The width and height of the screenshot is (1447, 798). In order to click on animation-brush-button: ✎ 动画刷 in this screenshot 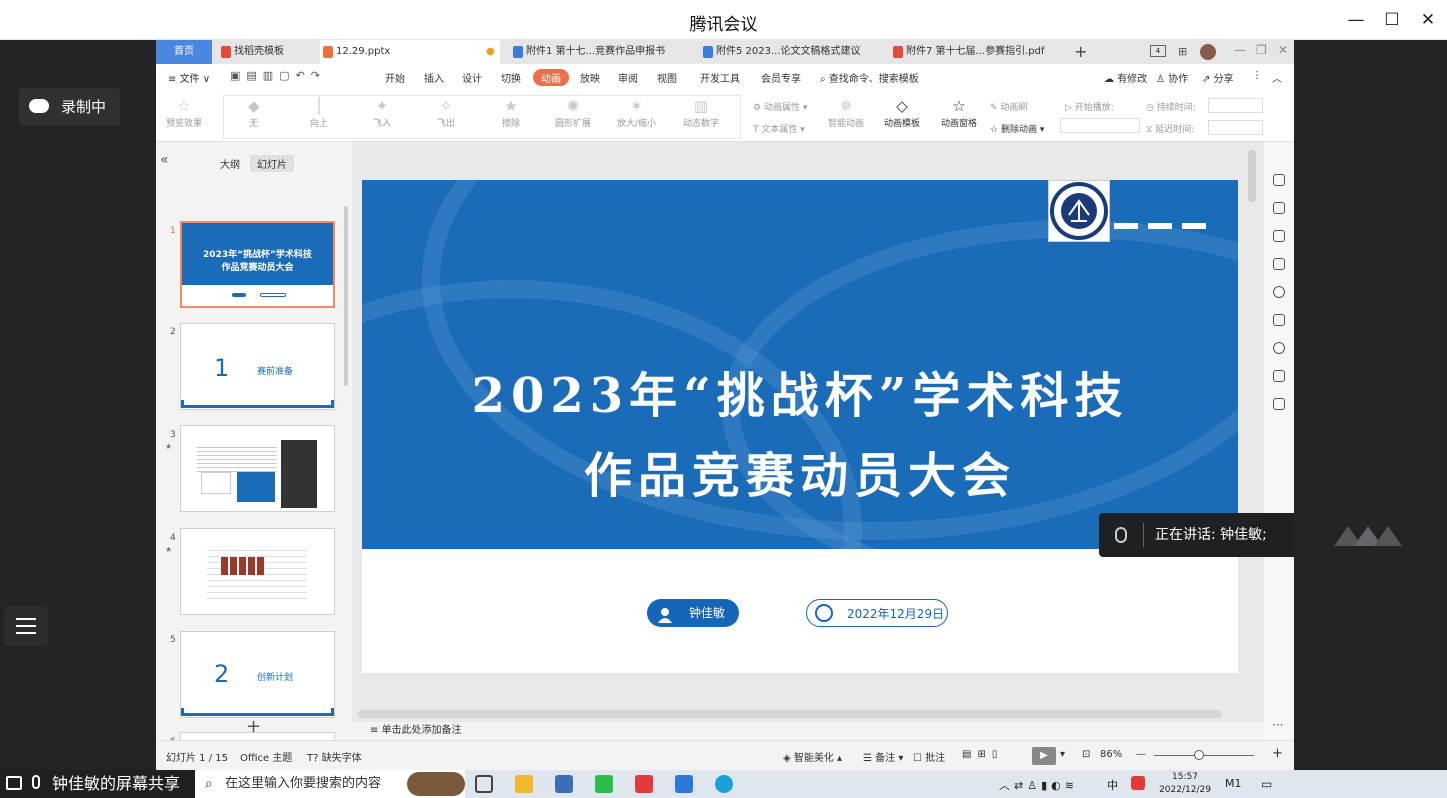, I will do `click(1008, 106)`.